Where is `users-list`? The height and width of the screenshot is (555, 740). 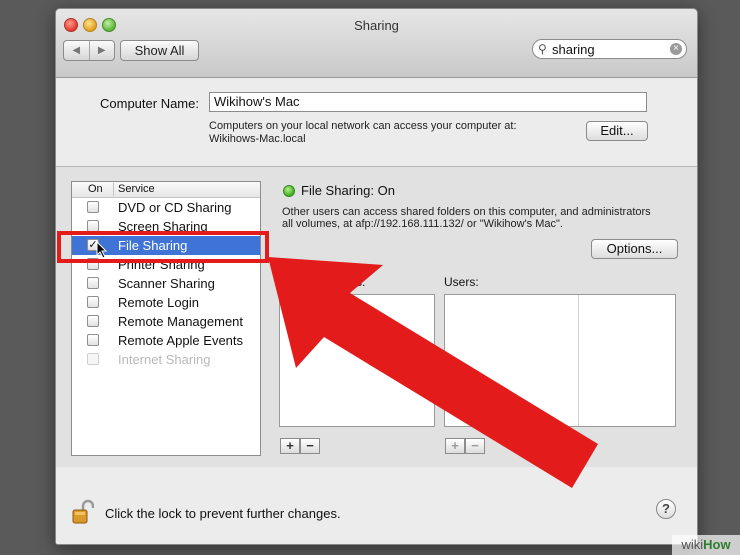 users-list is located at coordinates (560, 360).